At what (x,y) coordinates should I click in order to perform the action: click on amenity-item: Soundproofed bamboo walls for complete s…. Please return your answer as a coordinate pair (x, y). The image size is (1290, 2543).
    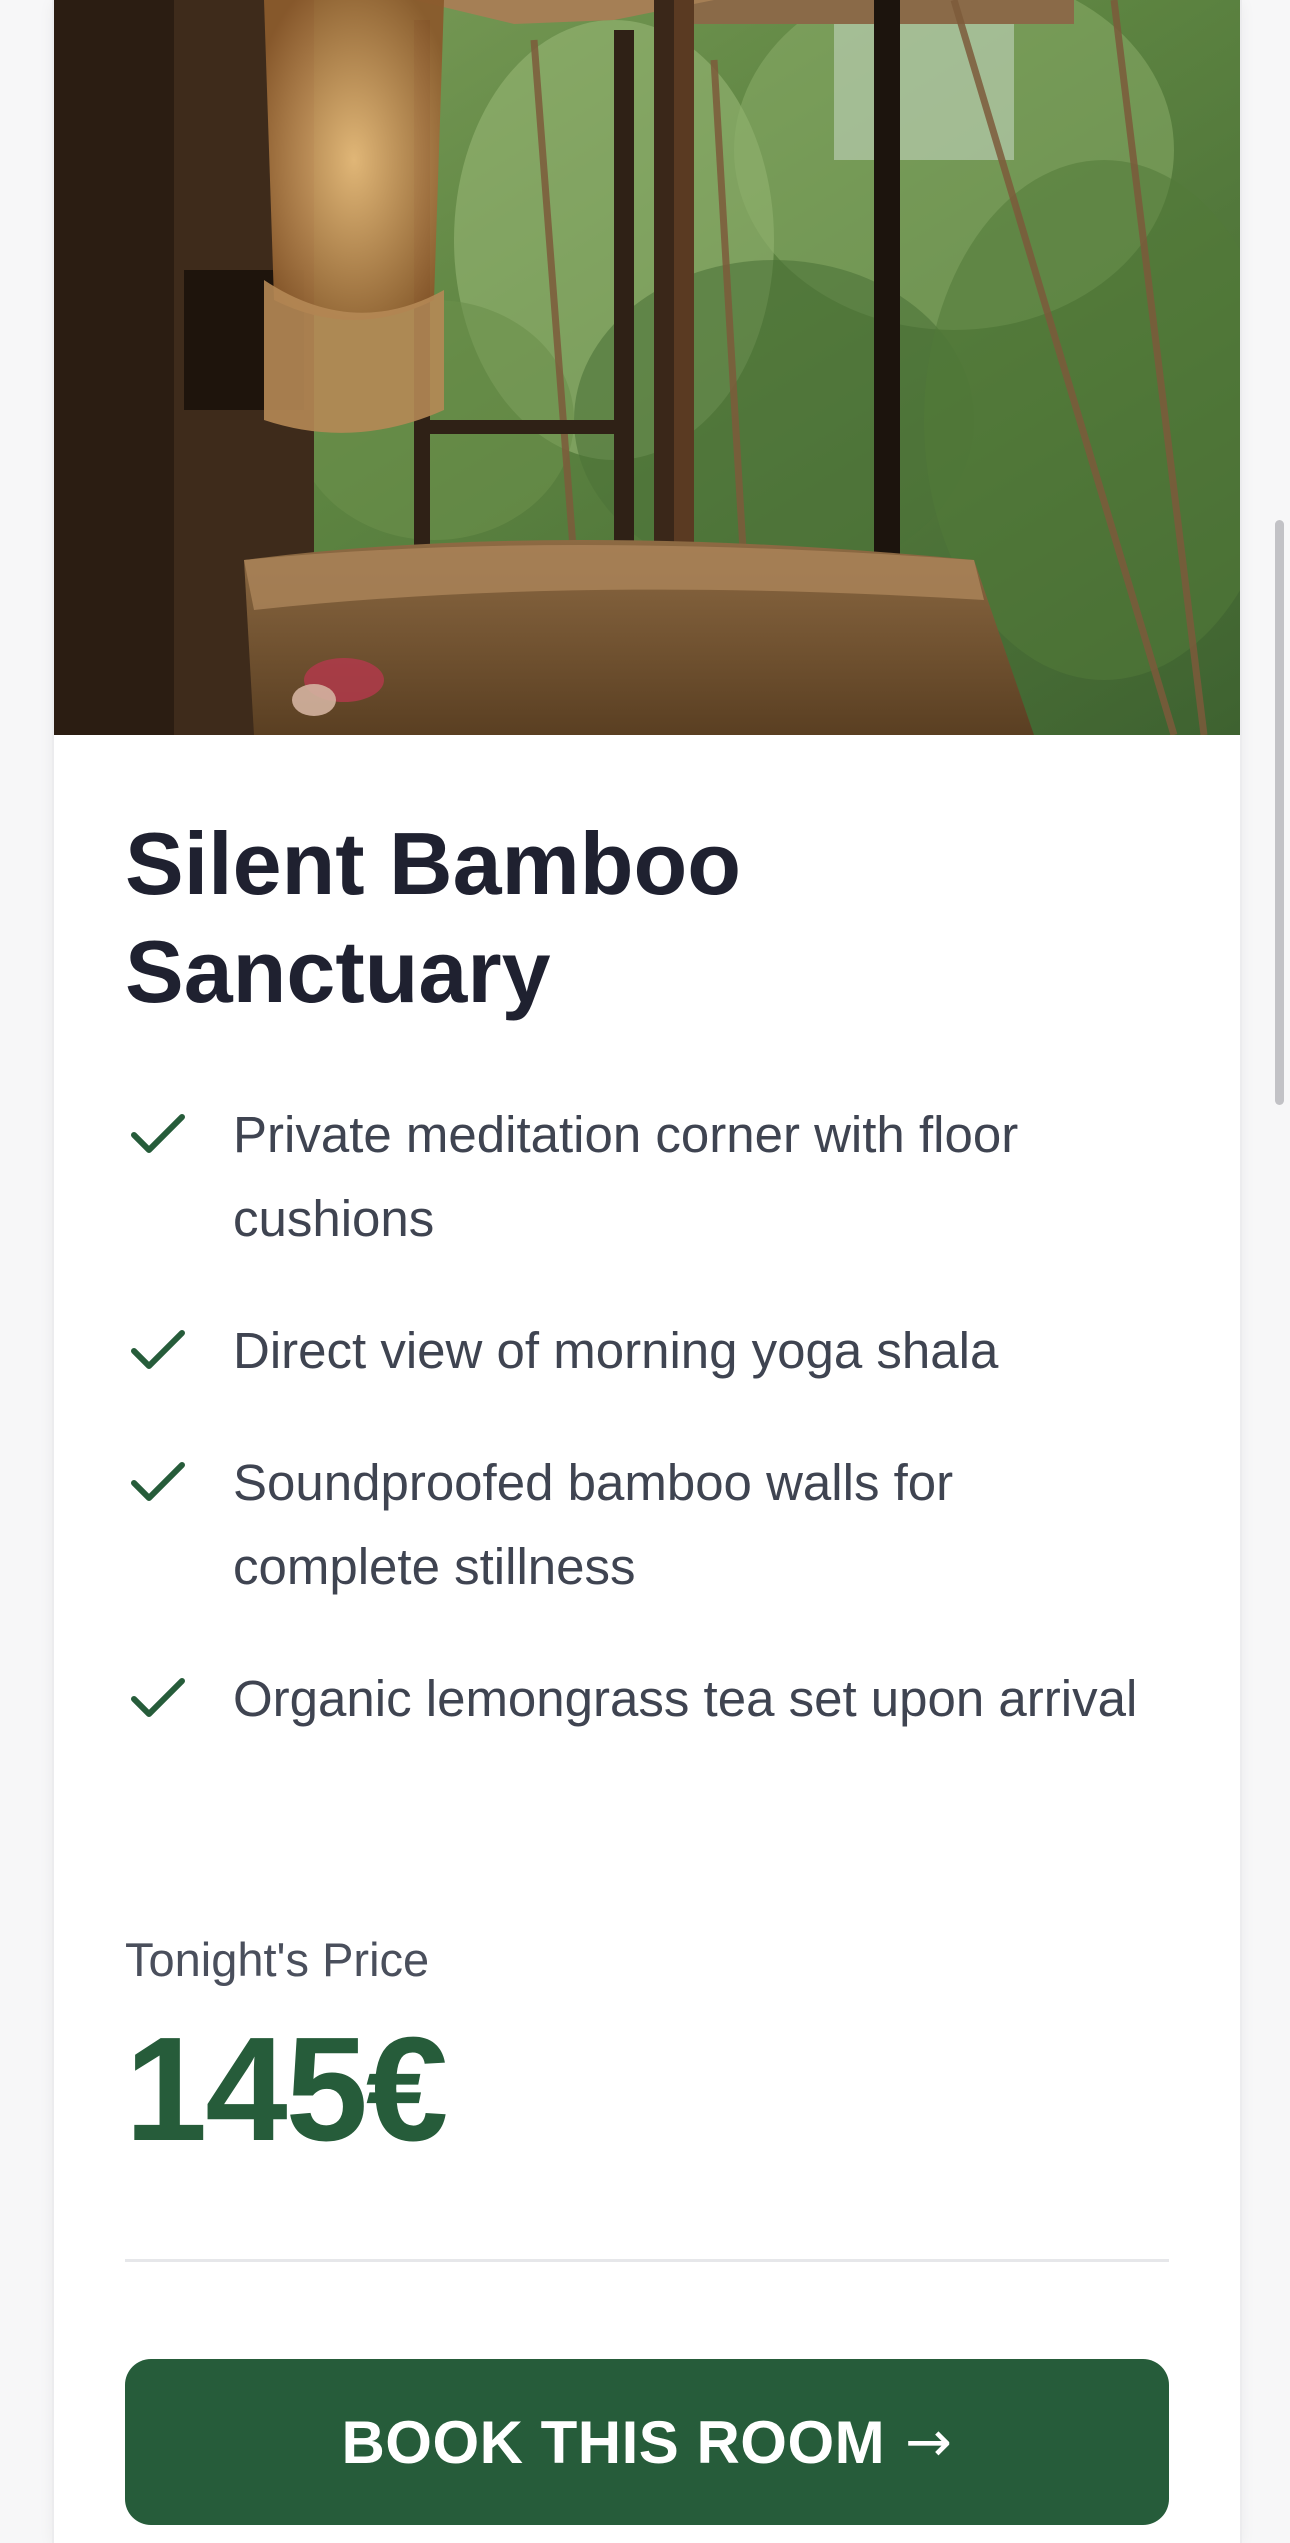
    Looking at the image, I should click on (647, 1525).